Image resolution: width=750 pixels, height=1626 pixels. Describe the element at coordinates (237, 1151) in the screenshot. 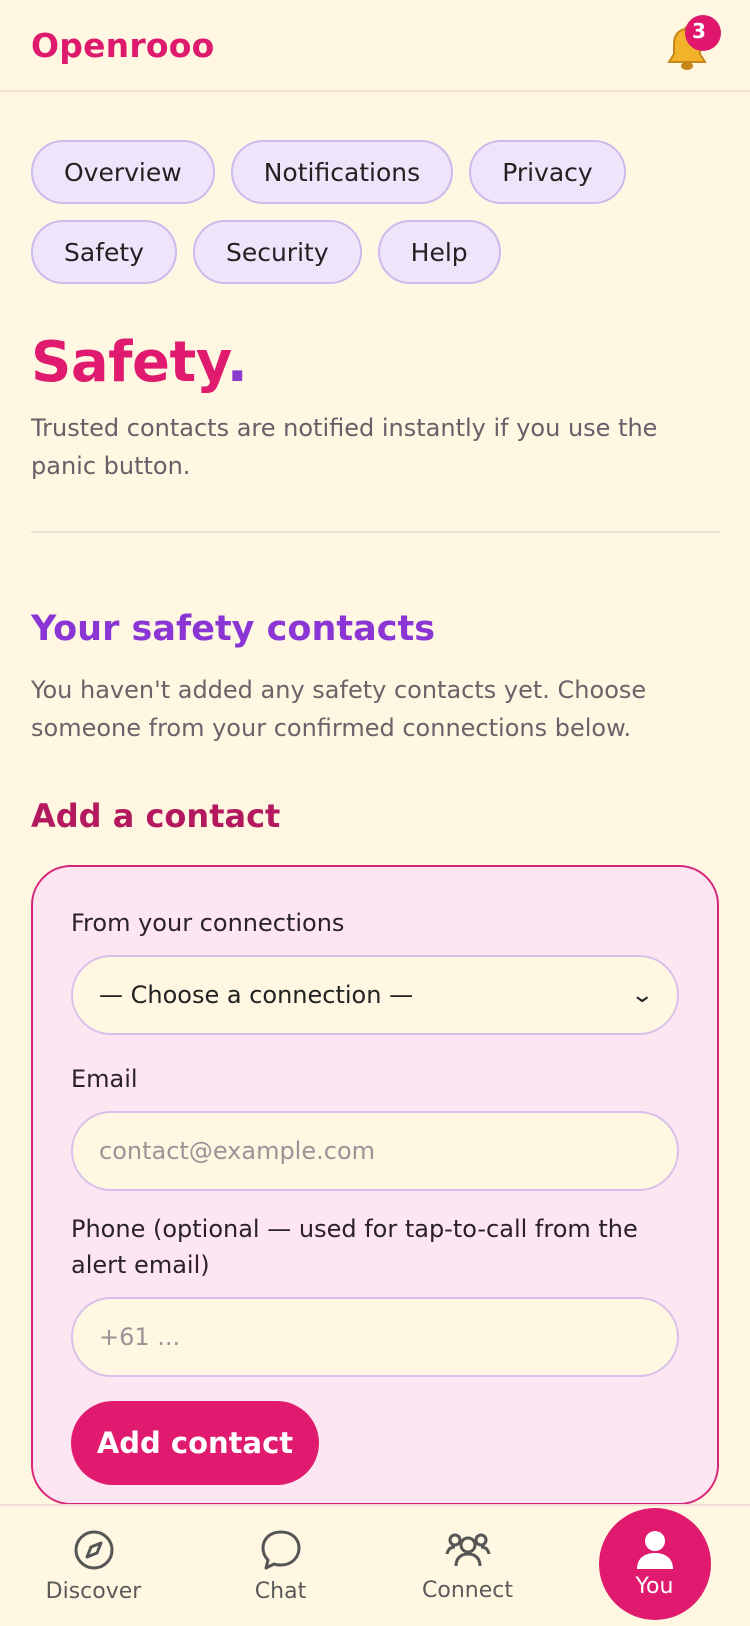

I see `email-placeholder: contact@example.com` at that location.